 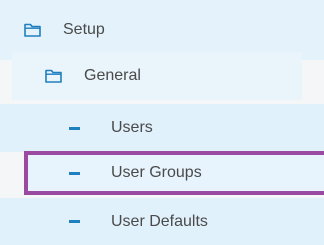 I want to click on tree-item-label: User Defaults, so click(x=159, y=221).